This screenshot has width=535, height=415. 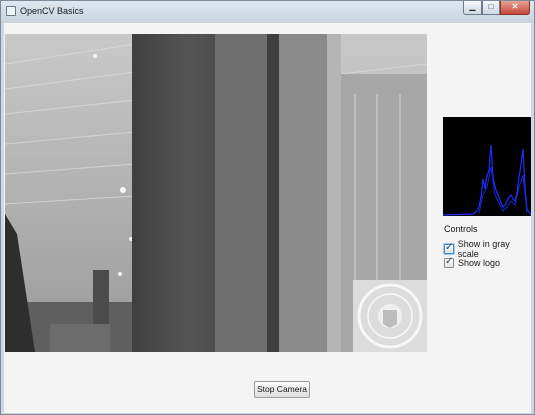 I want to click on minimize-button: ▁, so click(x=472, y=8).